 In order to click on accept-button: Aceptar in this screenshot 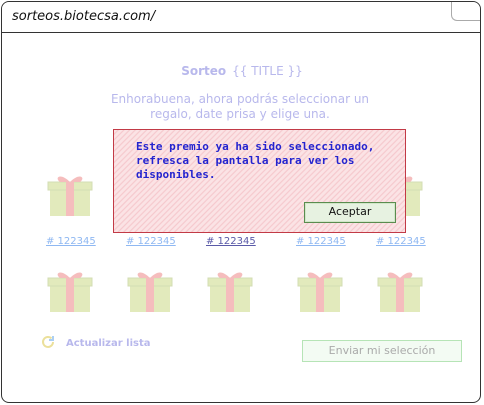, I will do `click(350, 212)`.